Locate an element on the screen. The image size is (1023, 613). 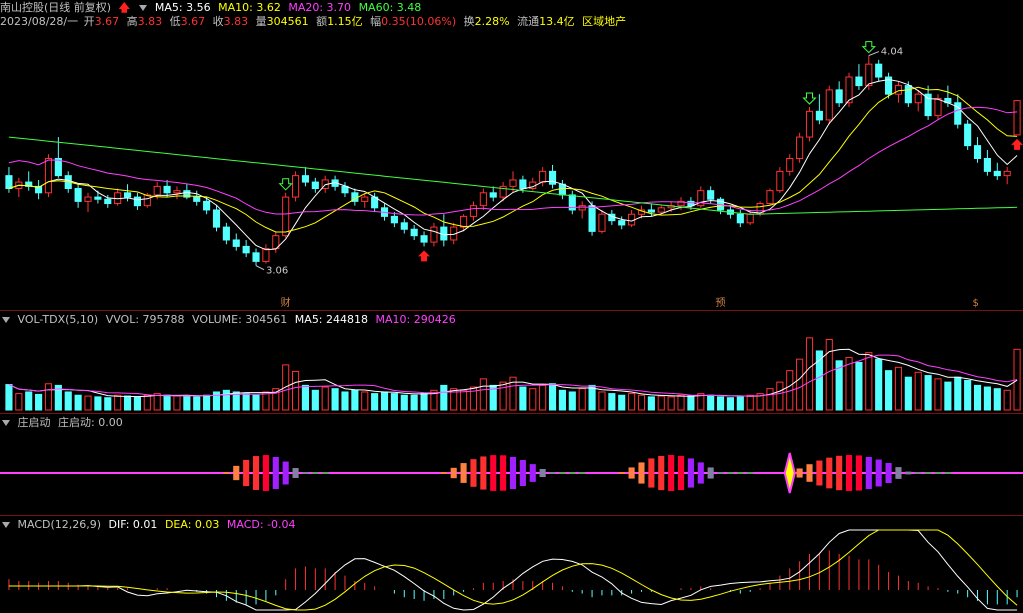
event-label: $ is located at coordinates (976, 303).